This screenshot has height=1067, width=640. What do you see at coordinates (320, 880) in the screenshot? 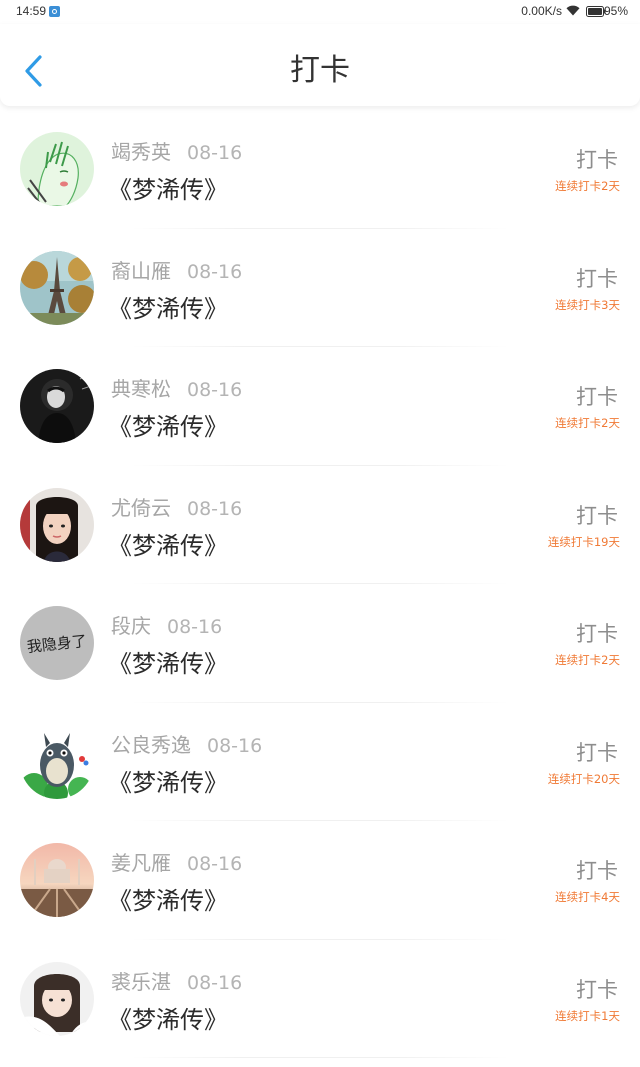
I see `list-item: 姜凡雁 08-16 《梦浠传》 打卡 连续打卡4天` at bounding box center [320, 880].